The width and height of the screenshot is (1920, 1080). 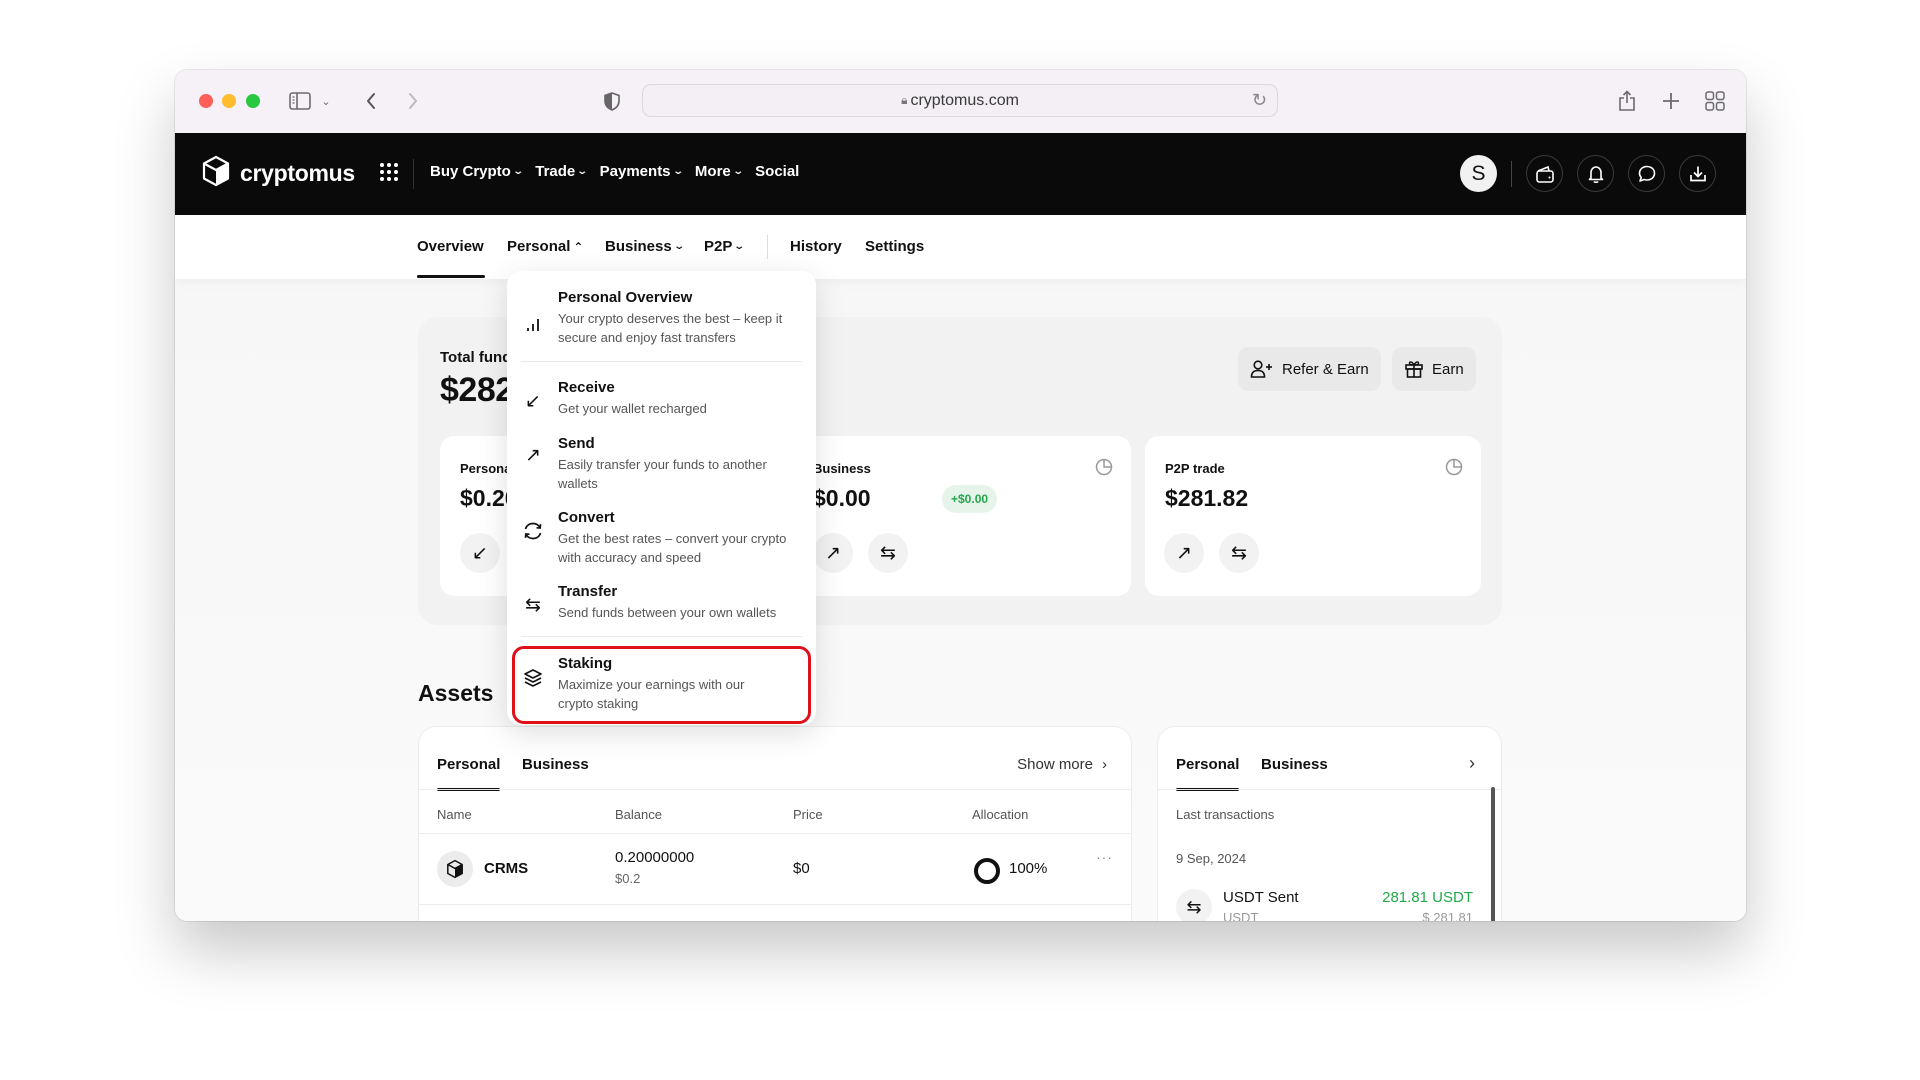 I want to click on menu-item-title: Send, so click(x=576, y=443).